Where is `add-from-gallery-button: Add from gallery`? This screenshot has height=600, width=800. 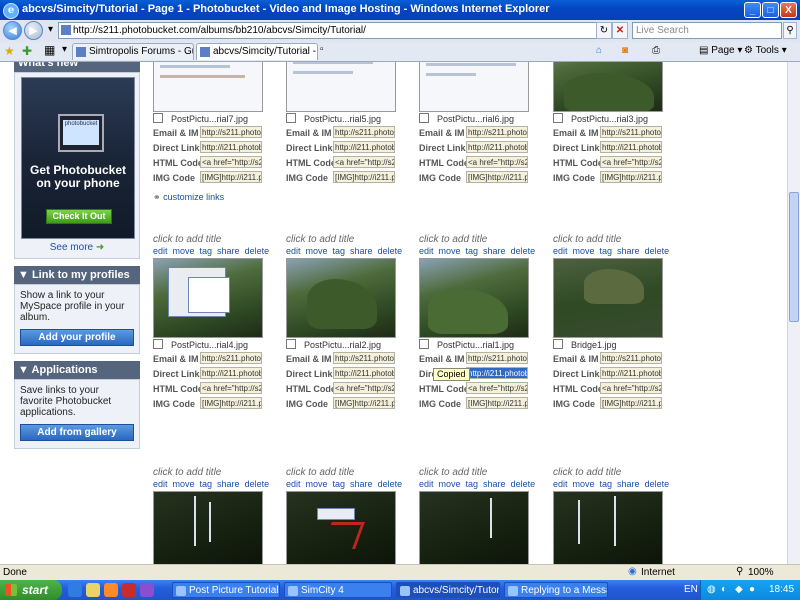 add-from-gallery-button: Add from gallery is located at coordinates (77, 432).